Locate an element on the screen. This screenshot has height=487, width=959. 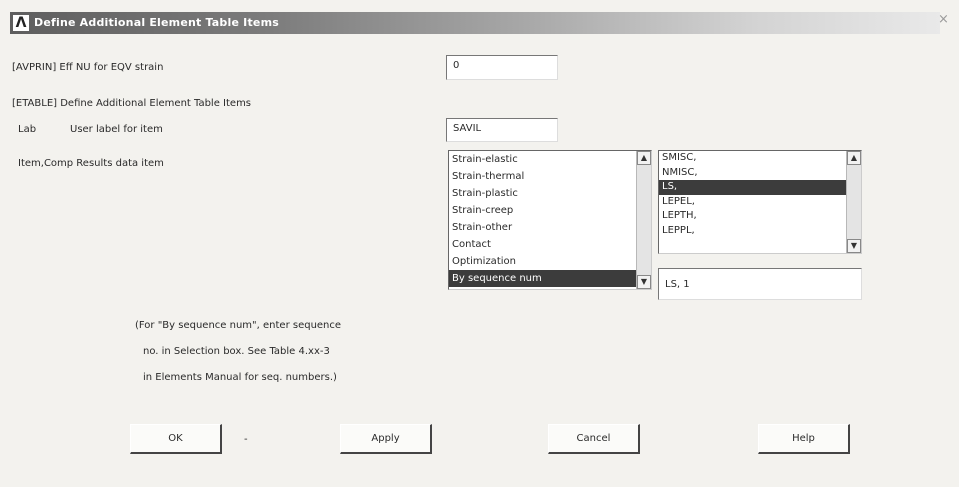
lab-key: Lab is located at coordinates (27, 129).